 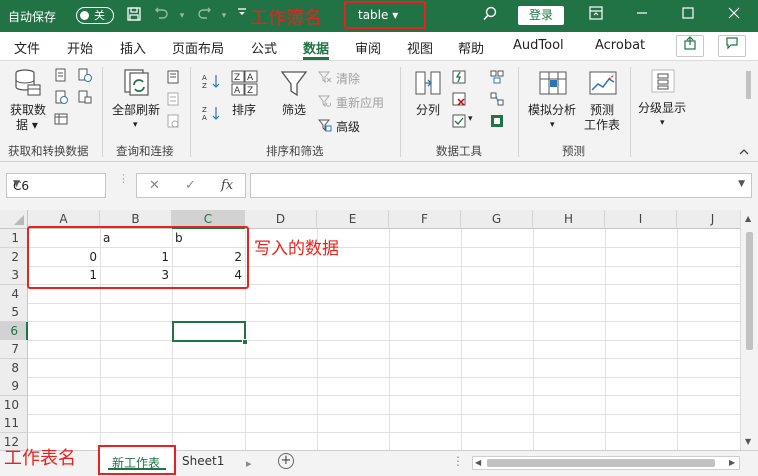 I want to click on maximize-icon, so click(x=688, y=16).